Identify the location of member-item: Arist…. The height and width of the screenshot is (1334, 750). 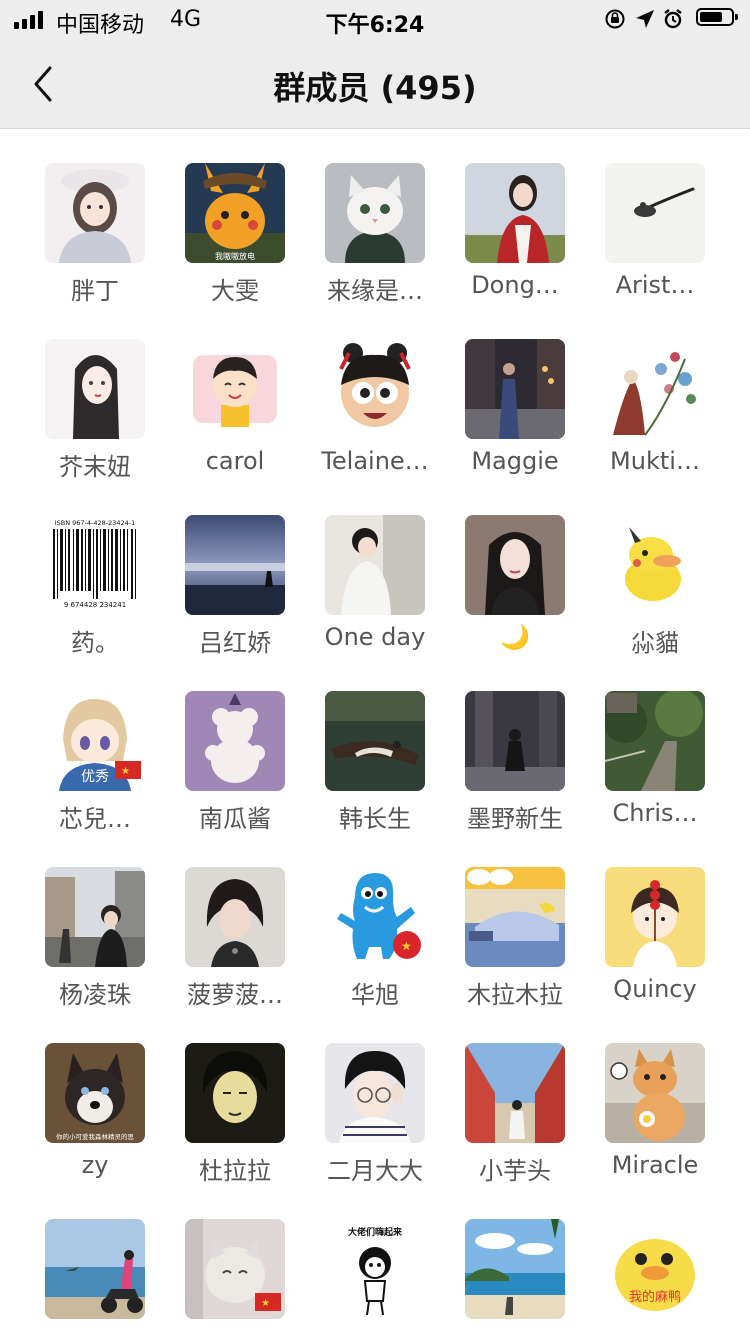
(655, 217).